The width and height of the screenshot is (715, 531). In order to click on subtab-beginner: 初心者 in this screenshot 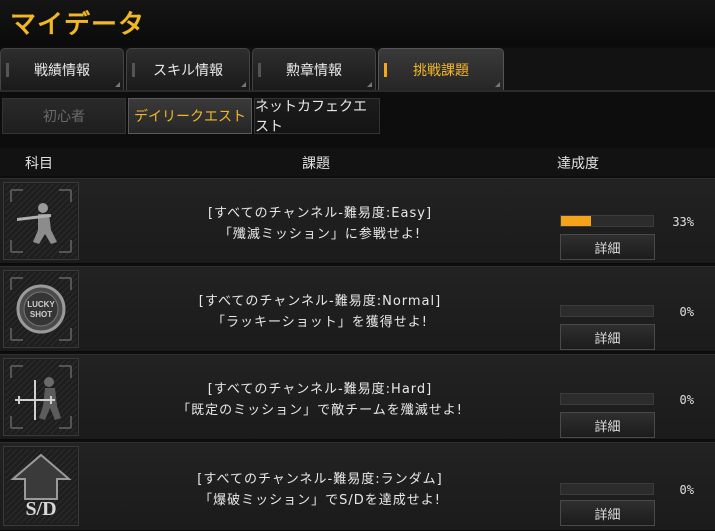, I will do `click(64, 116)`.